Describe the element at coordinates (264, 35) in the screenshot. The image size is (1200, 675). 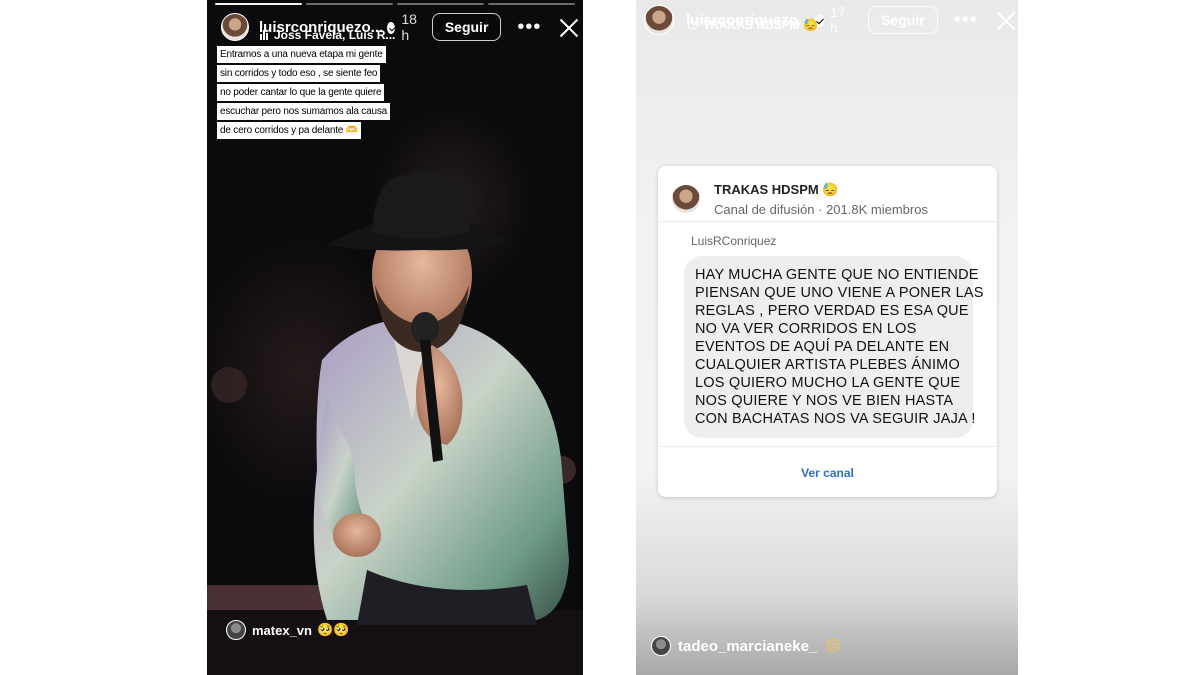
I see `music-bars-icon` at that location.